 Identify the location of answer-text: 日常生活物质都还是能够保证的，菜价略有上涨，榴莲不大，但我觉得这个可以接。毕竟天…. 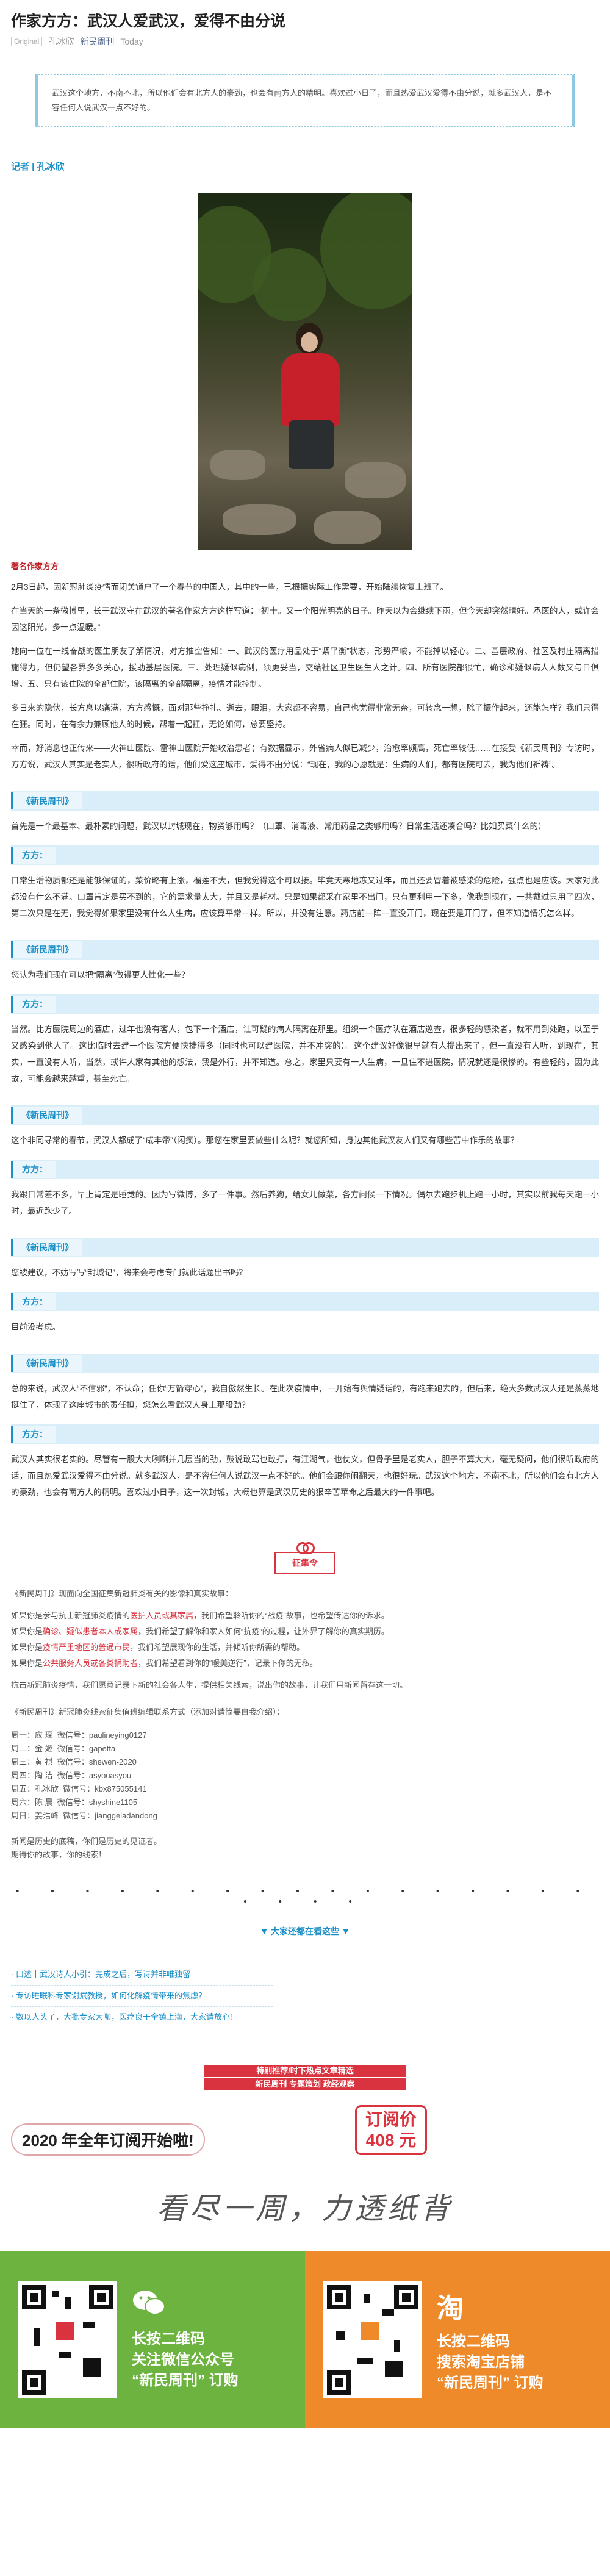
(305, 897).